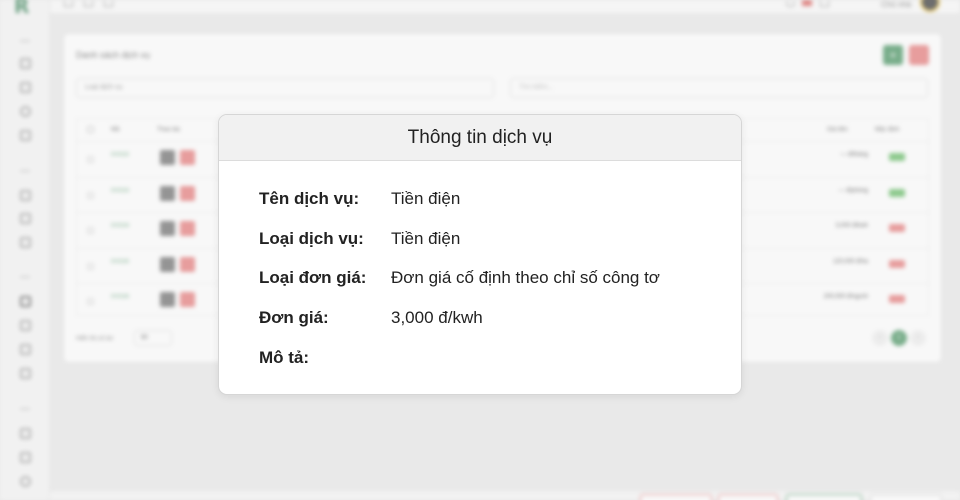 The height and width of the screenshot is (500, 960). I want to click on unit-price-label: Đơn giá:, so click(294, 317).